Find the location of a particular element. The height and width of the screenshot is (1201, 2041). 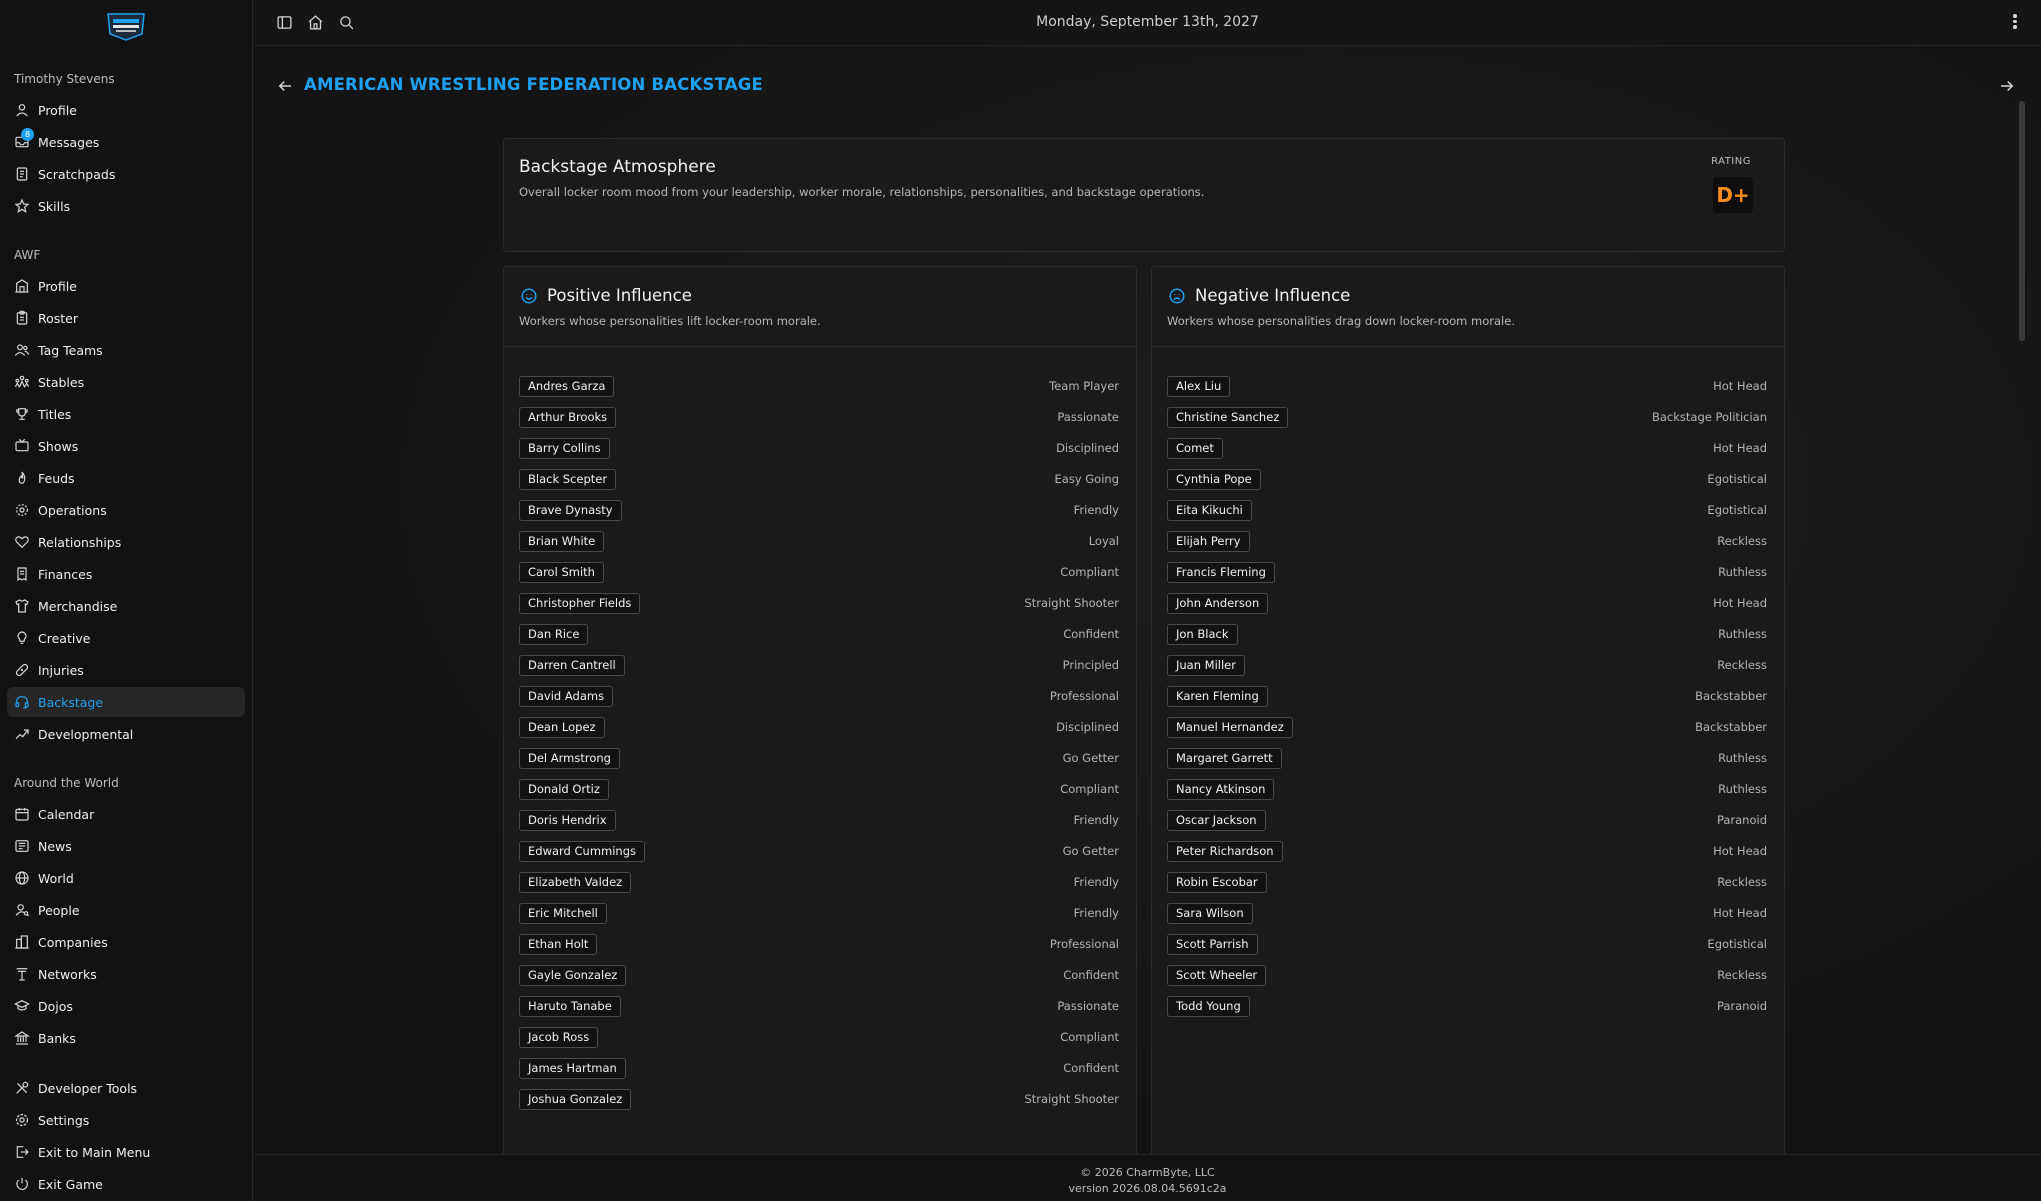

sidebar-item-awf-titles: Titles is located at coordinates (126, 414).